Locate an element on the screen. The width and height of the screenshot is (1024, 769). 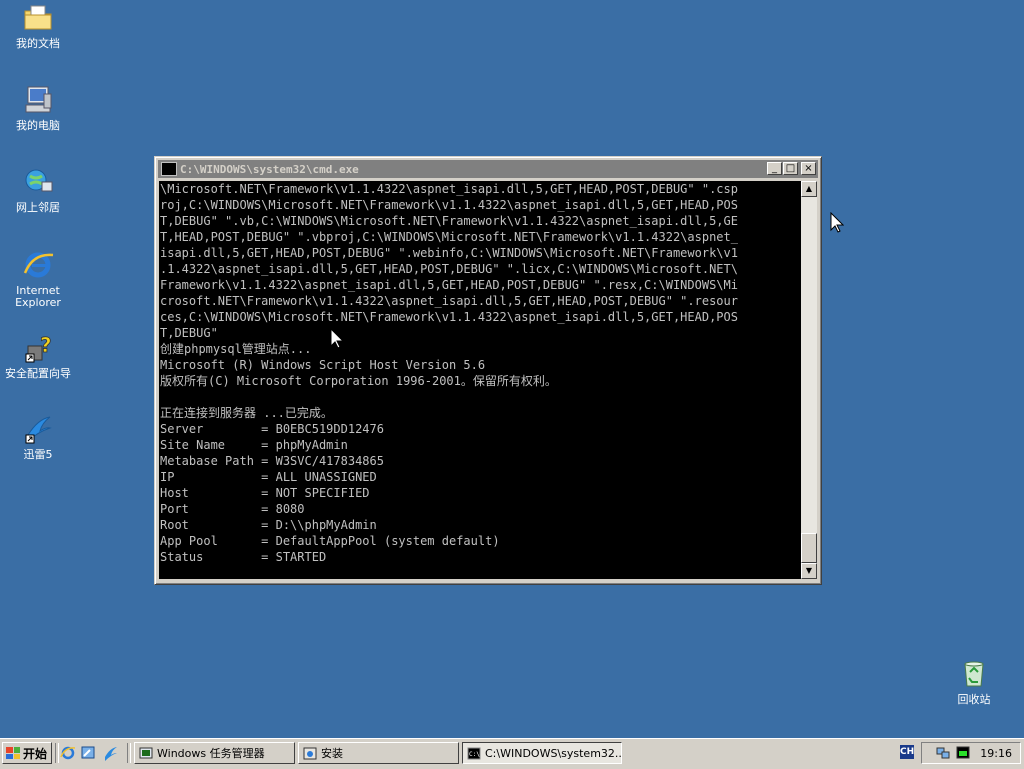
close-button: × is located at coordinates (808, 168).